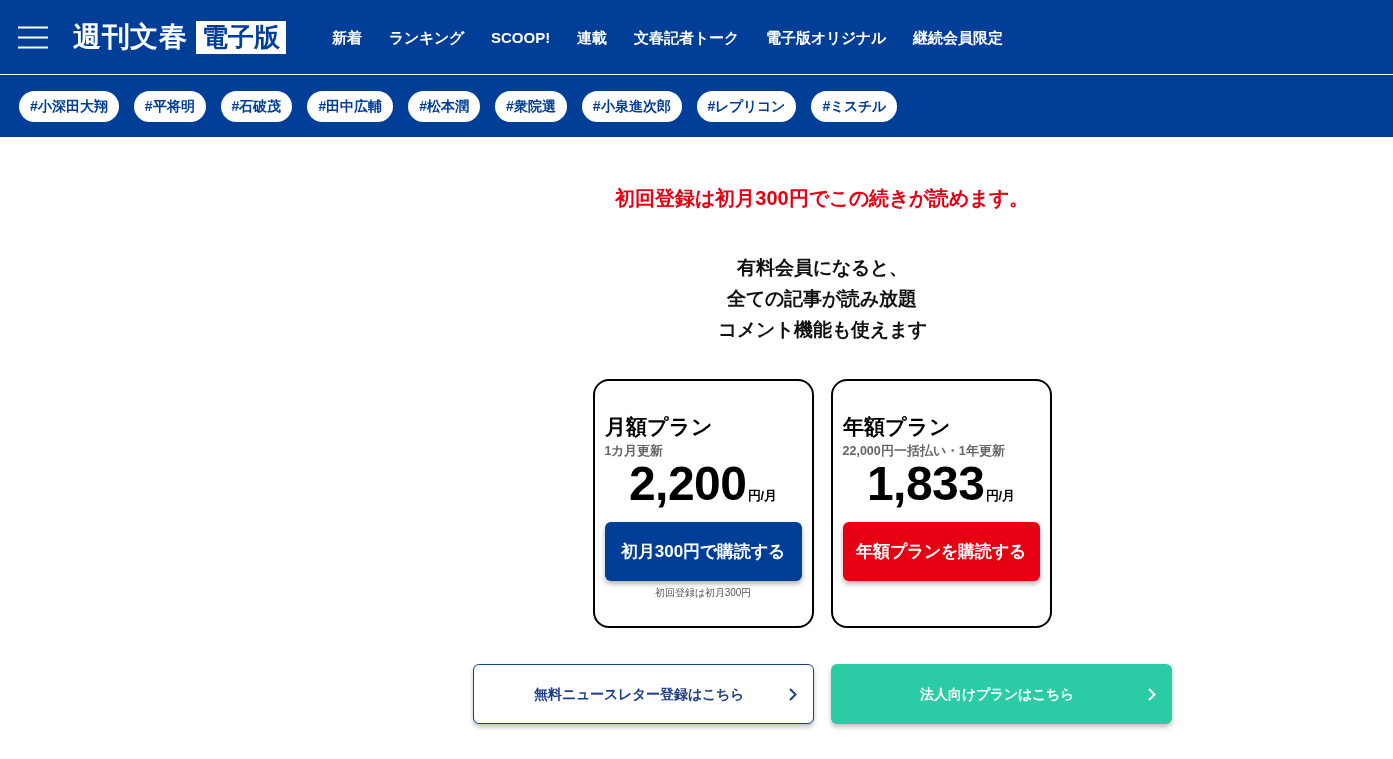 The width and height of the screenshot is (1393, 759). I want to click on tag-link: #レプリコン, so click(746, 106).